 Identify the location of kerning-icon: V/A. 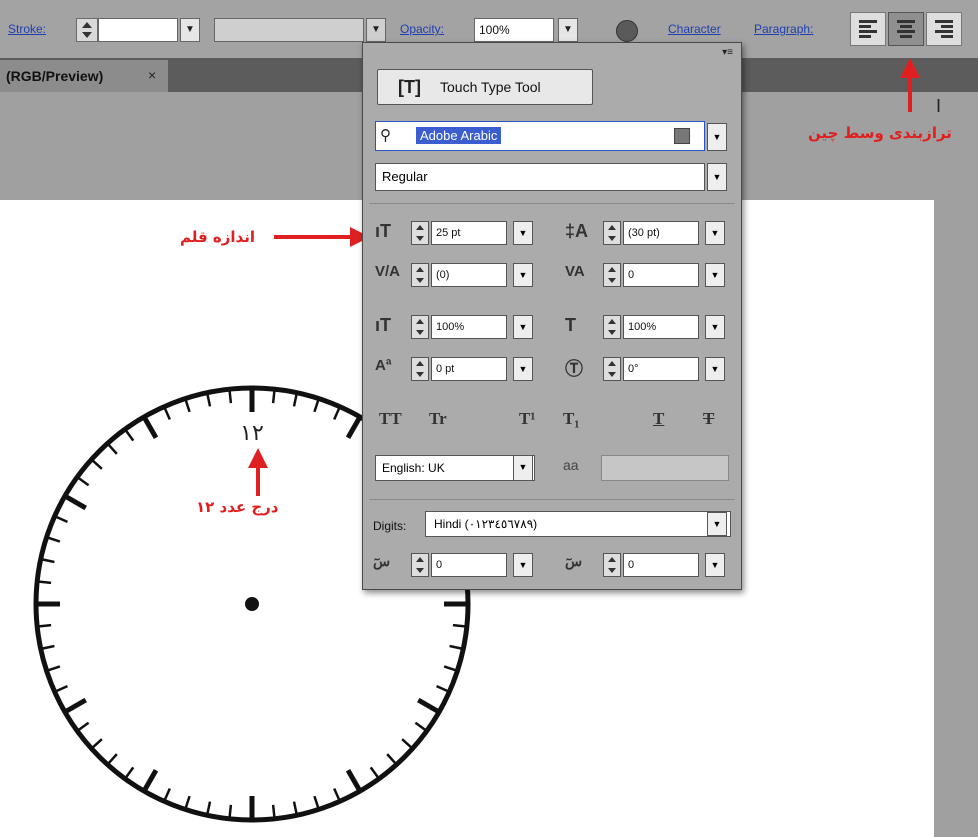
(388, 271).